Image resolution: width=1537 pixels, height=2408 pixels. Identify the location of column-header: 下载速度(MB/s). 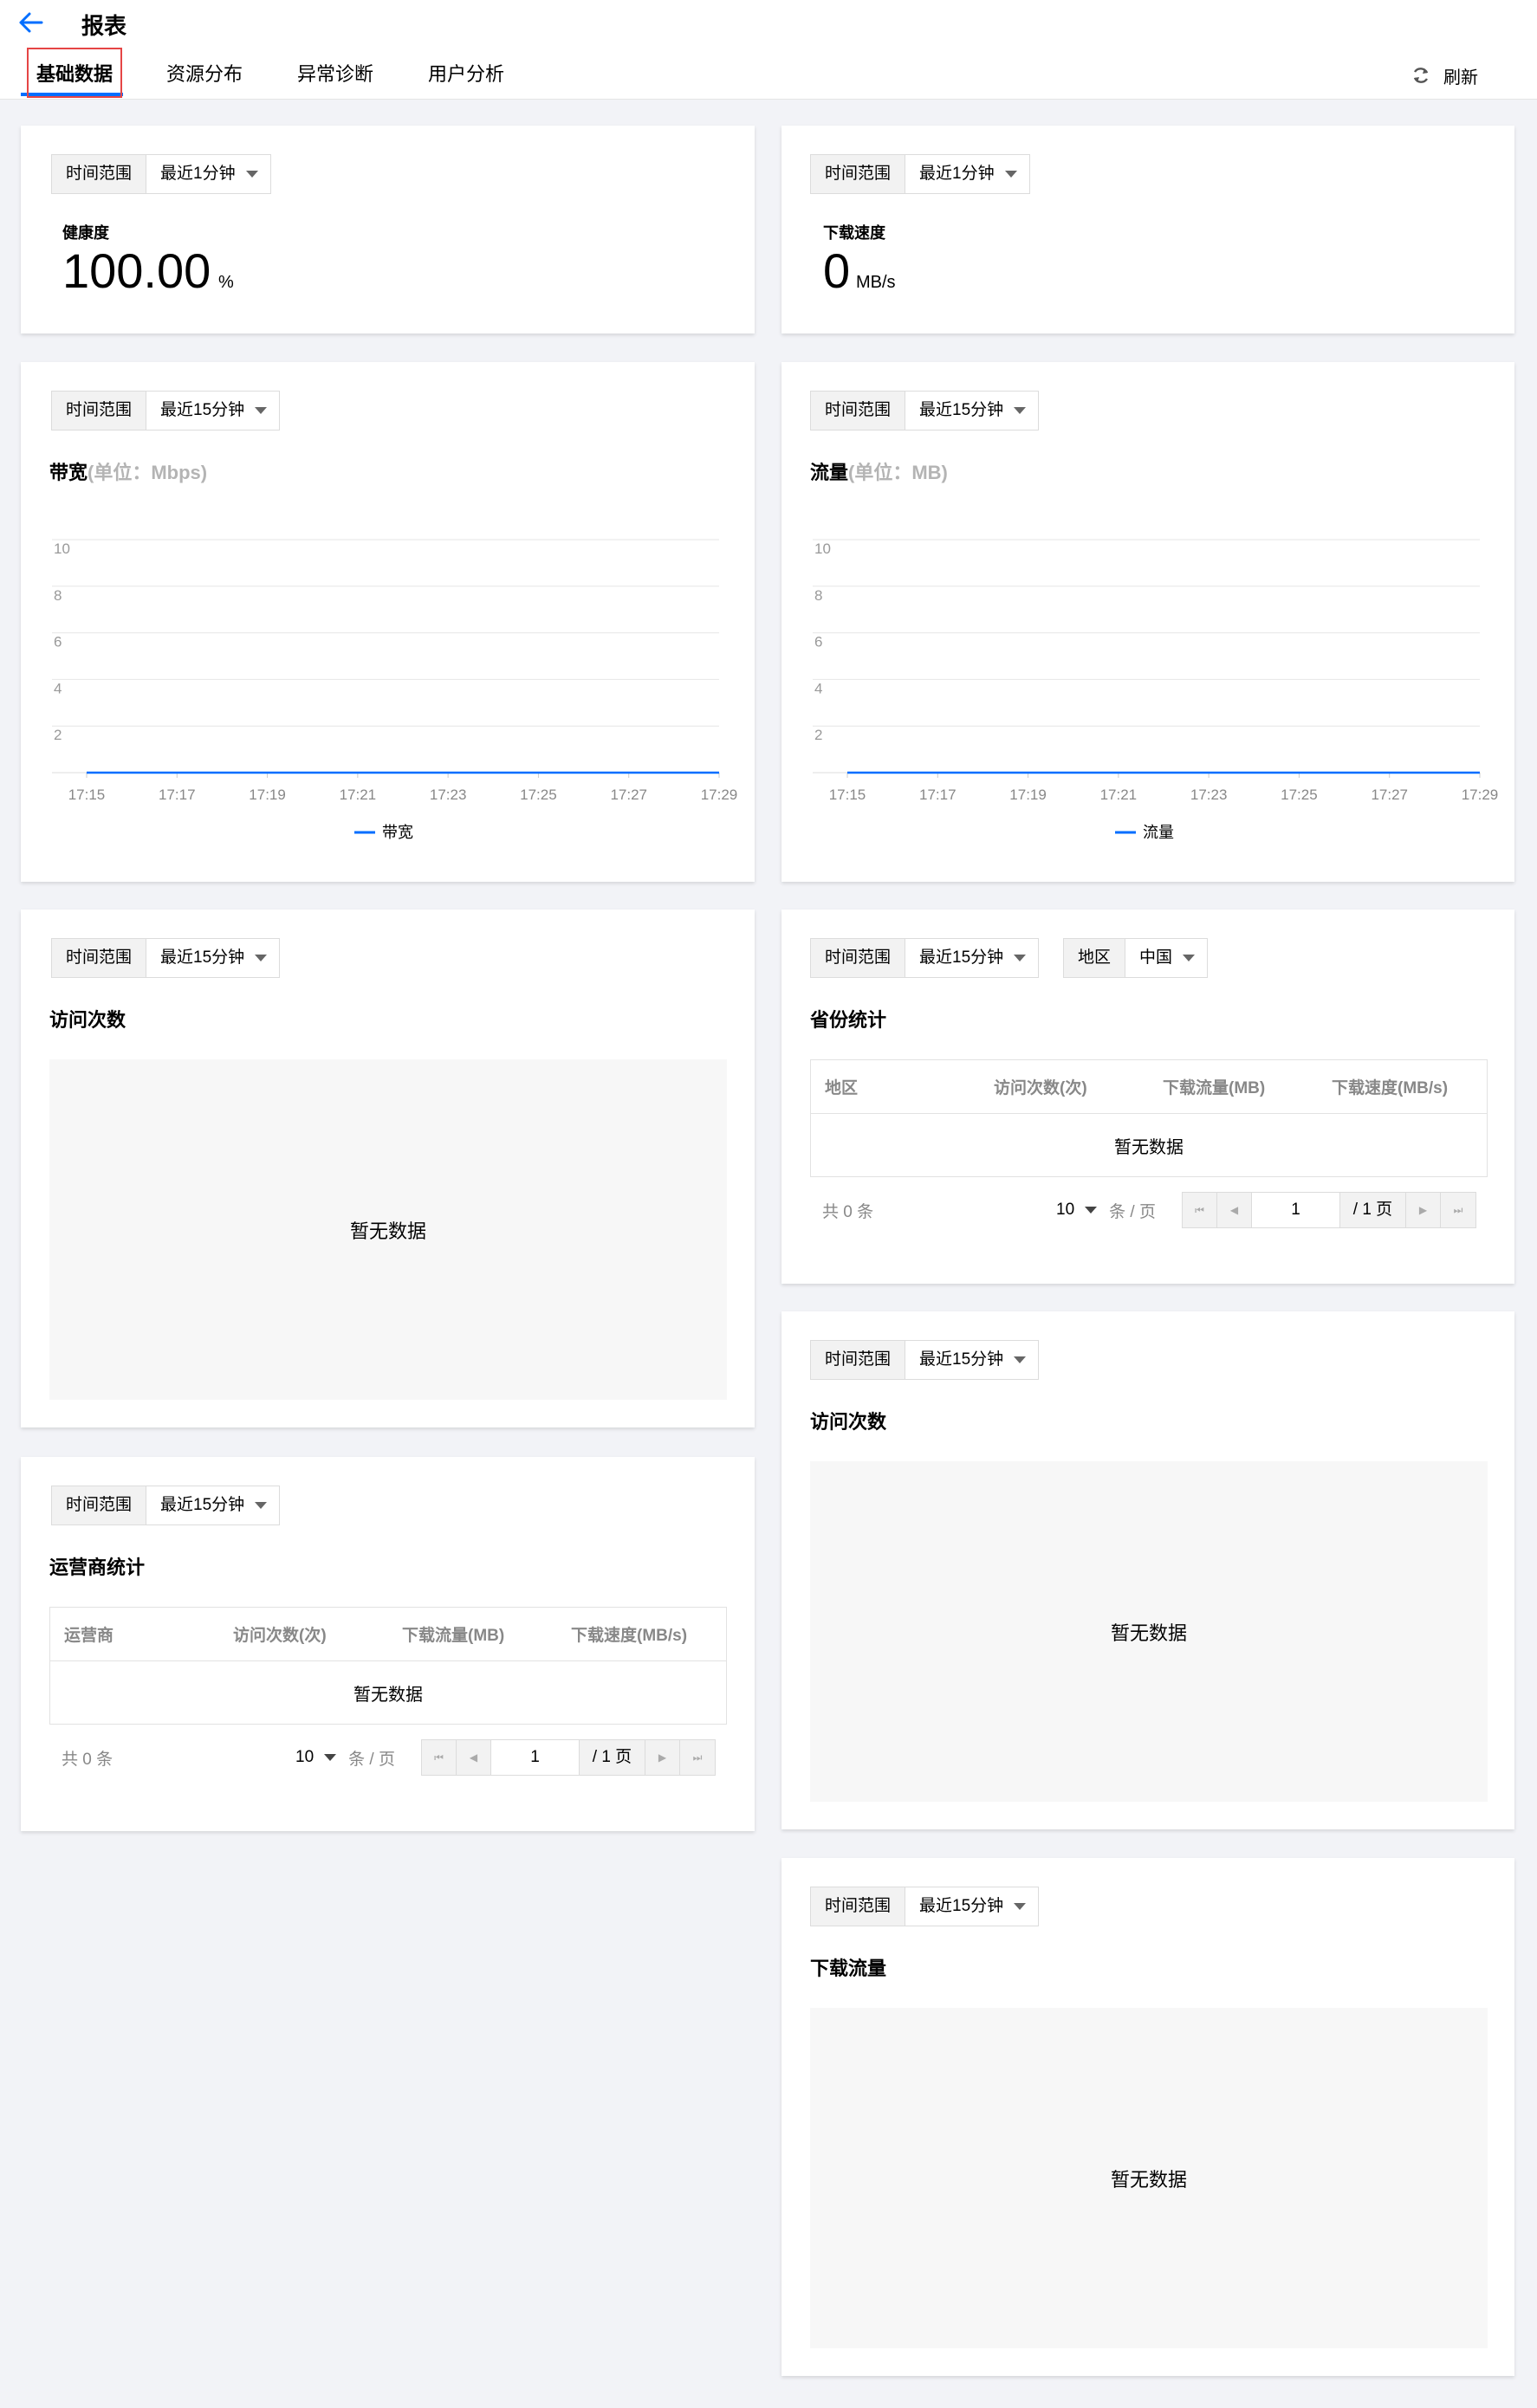
(629, 1636).